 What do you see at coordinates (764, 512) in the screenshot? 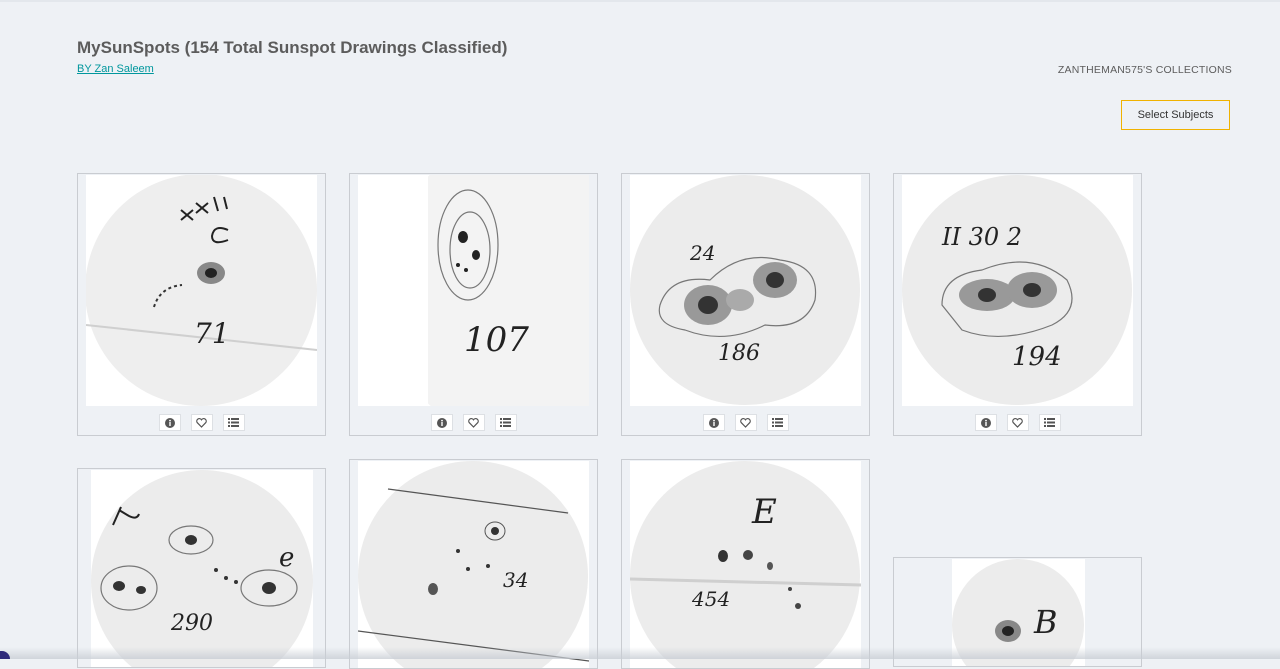
I see `drawing-marks: E` at bounding box center [764, 512].